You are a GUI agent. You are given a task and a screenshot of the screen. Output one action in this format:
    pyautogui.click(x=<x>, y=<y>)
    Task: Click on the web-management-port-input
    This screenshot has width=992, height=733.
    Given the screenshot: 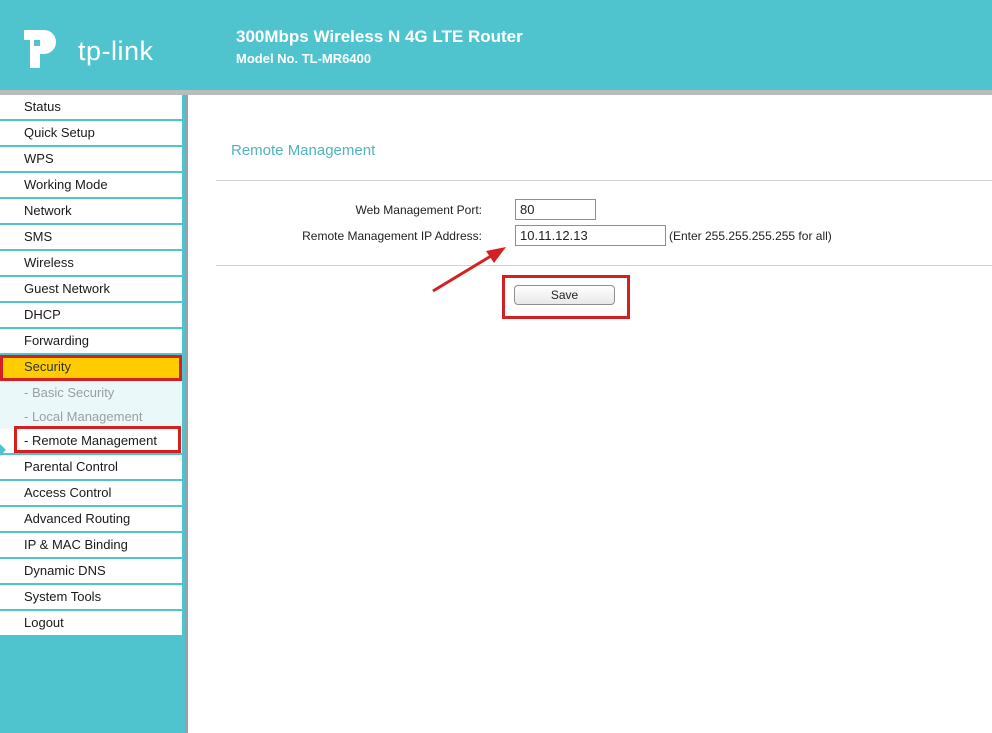 What is the action you would take?
    pyautogui.click(x=555, y=209)
    